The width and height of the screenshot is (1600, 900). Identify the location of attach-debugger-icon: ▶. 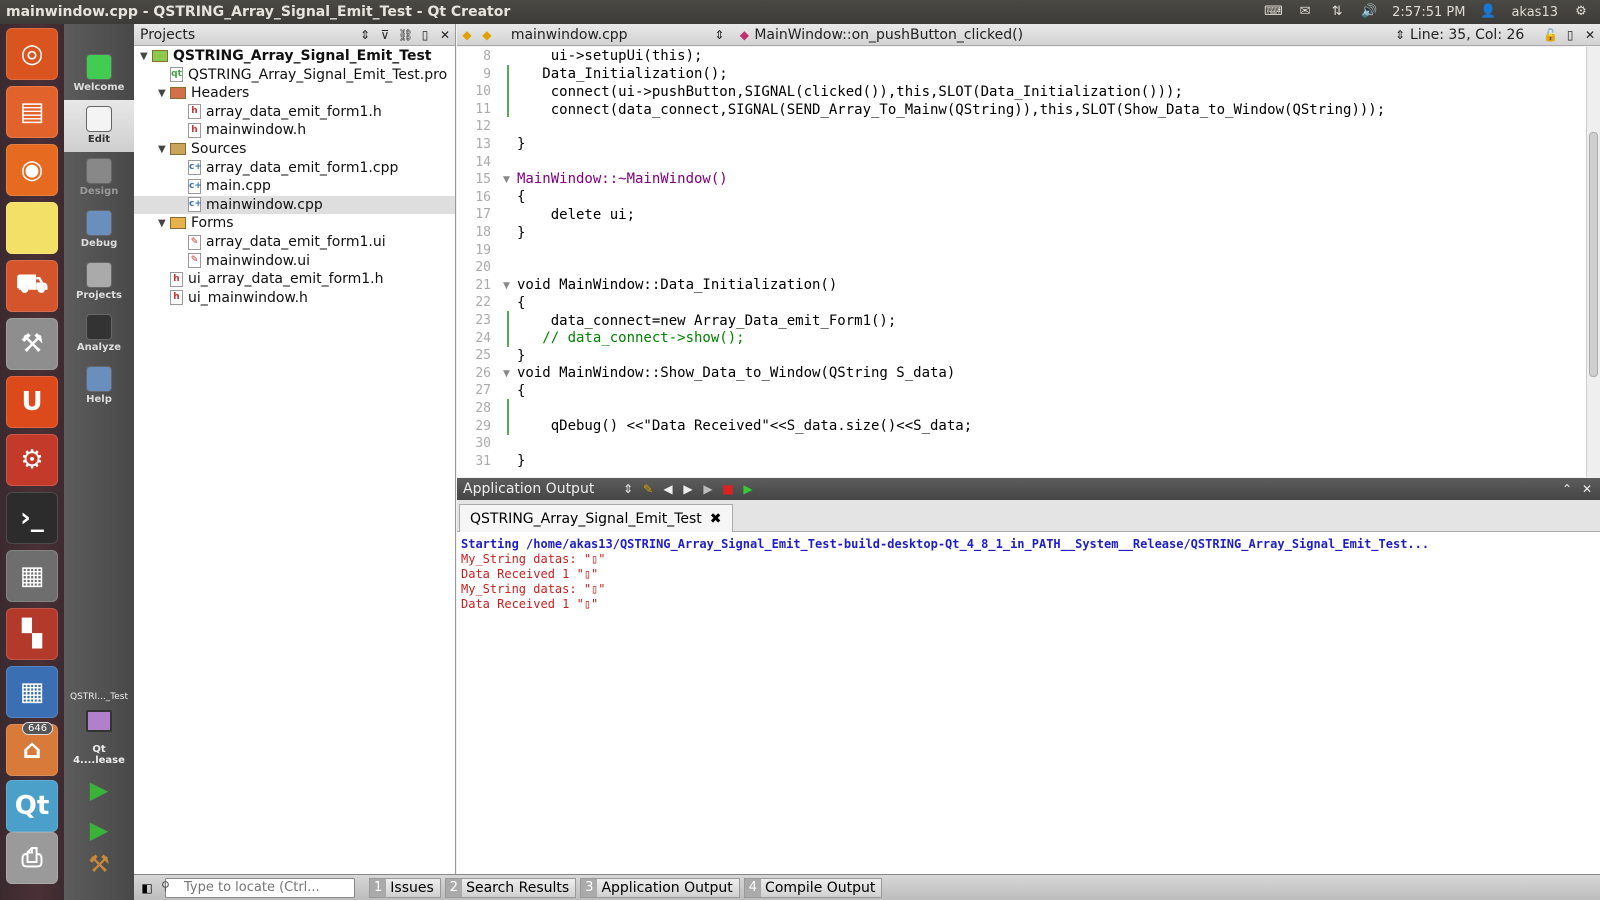
(748, 489).